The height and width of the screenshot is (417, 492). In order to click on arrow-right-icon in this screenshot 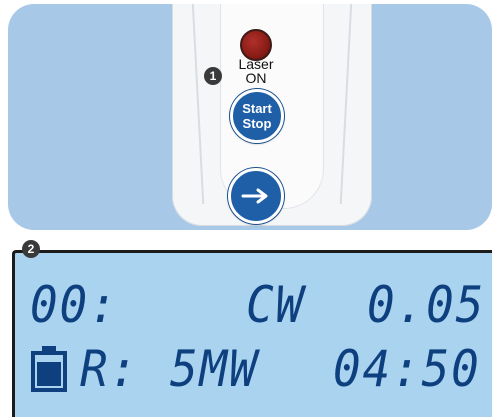, I will do `click(254, 196)`.